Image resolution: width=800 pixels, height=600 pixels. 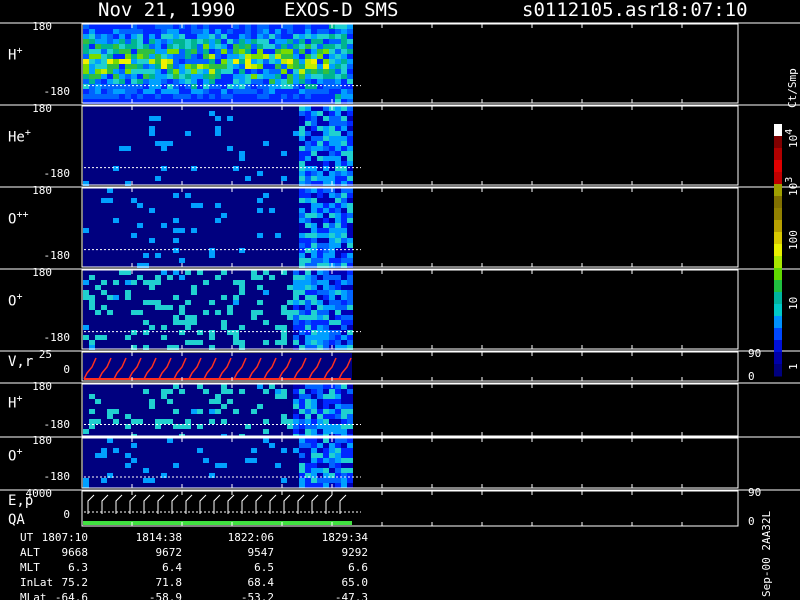 What do you see at coordinates (754, 492) in the screenshot?
I see `right-top-label: 90` at bounding box center [754, 492].